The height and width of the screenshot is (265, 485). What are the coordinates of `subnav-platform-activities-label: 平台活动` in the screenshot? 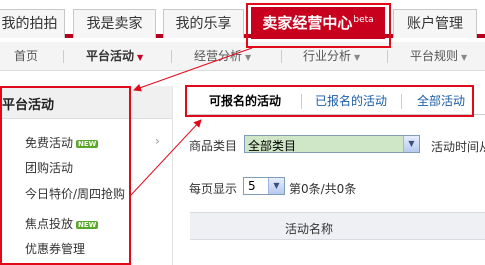 It's located at (110, 56).